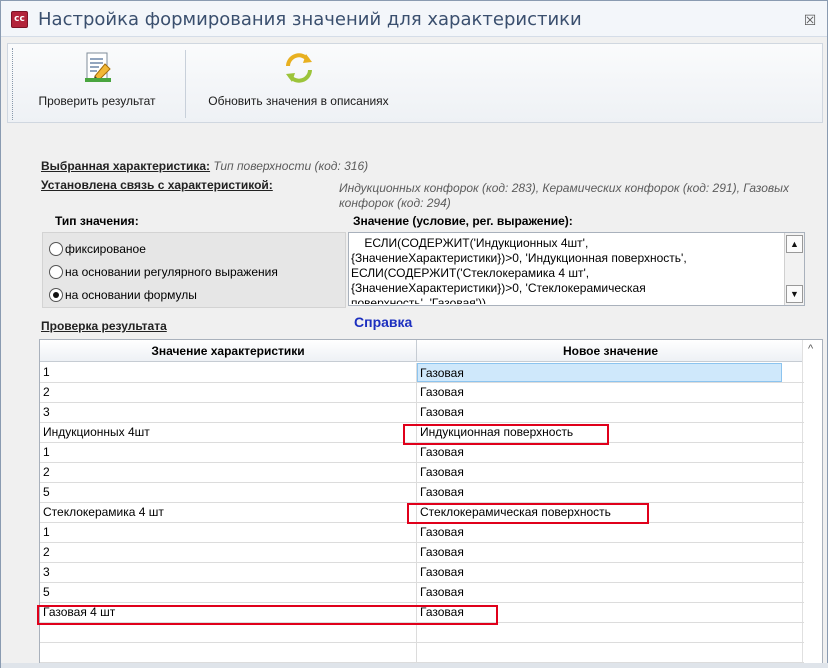 The image size is (828, 668). Describe the element at coordinates (105, 249) in the screenshot. I see `radio-fixed-label: фиксированое` at that location.